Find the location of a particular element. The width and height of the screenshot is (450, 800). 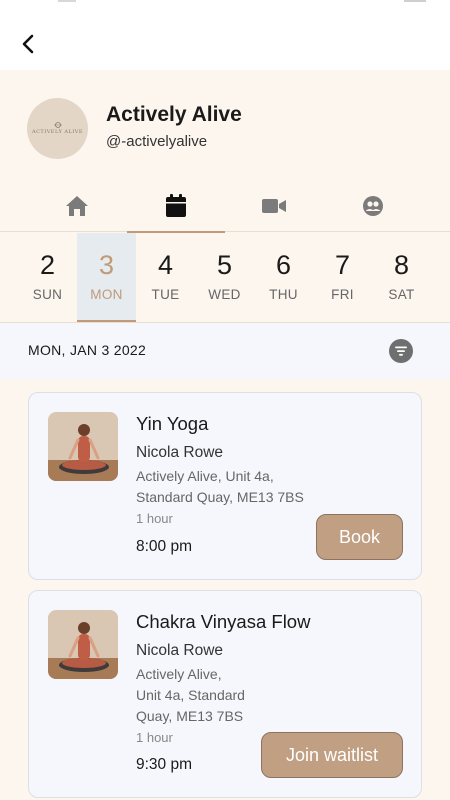

day-name: SAT is located at coordinates (401, 294).